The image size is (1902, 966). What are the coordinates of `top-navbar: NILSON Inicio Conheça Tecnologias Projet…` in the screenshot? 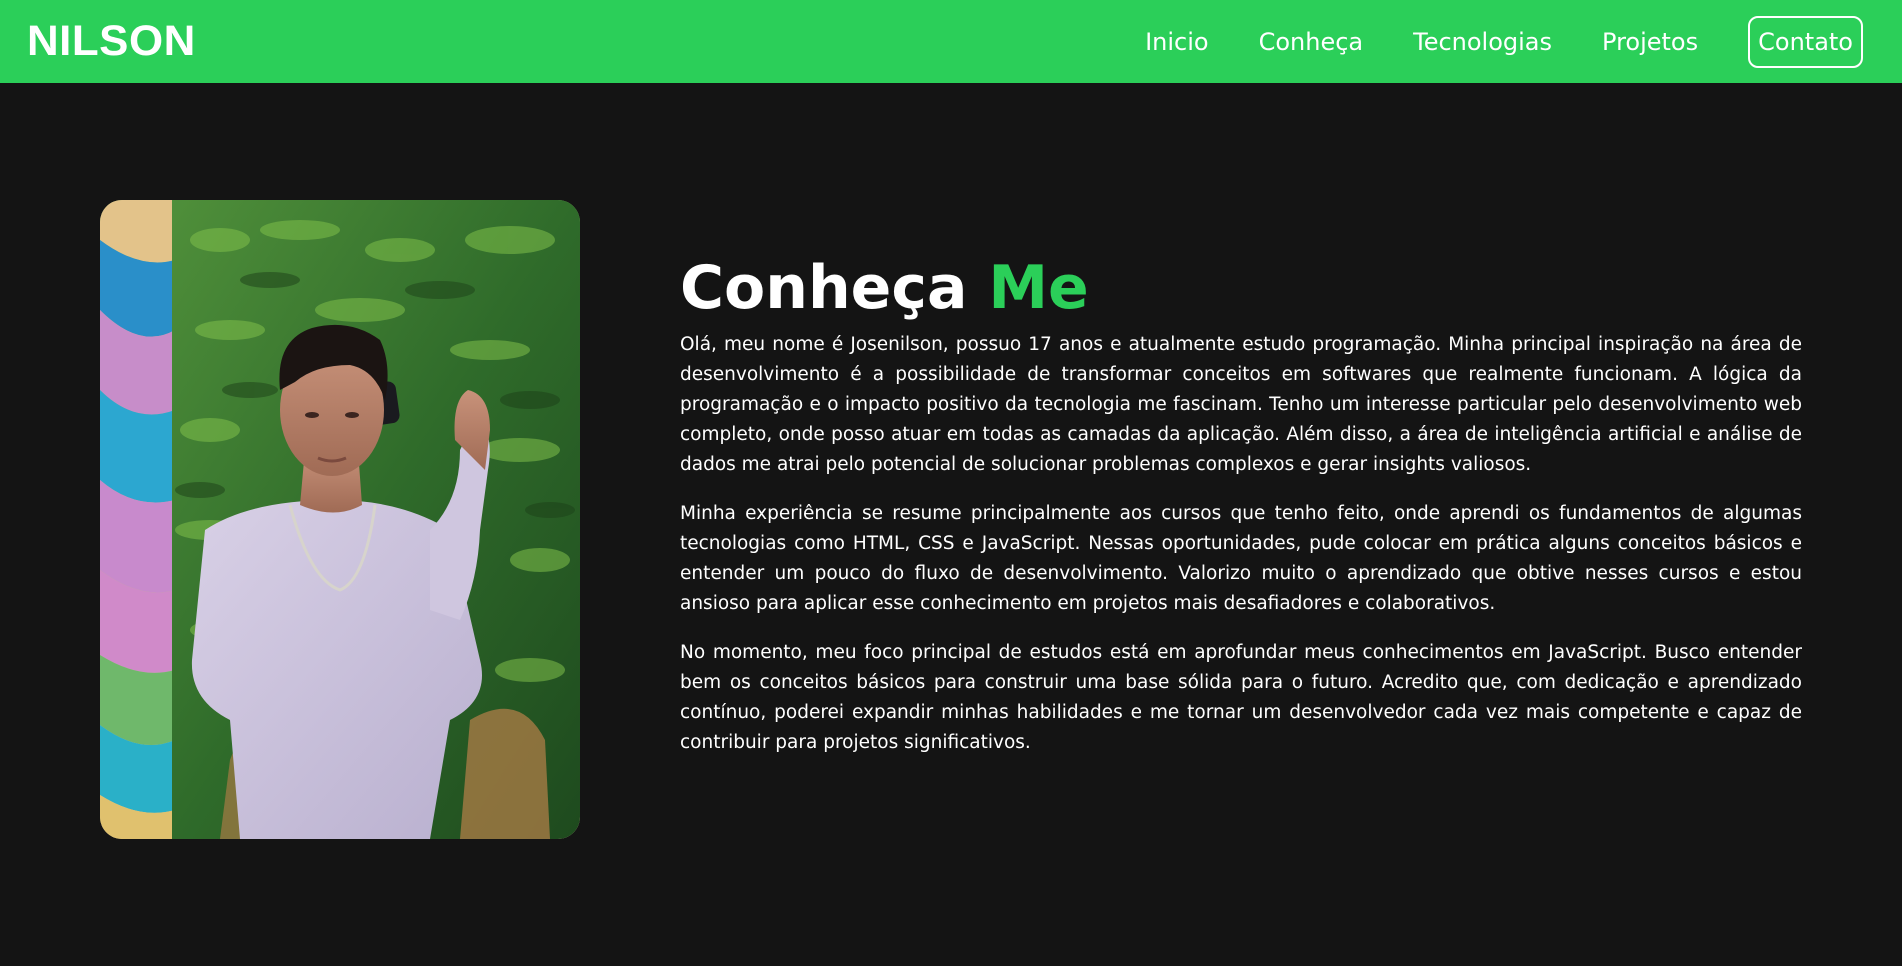 It's located at (951, 41).